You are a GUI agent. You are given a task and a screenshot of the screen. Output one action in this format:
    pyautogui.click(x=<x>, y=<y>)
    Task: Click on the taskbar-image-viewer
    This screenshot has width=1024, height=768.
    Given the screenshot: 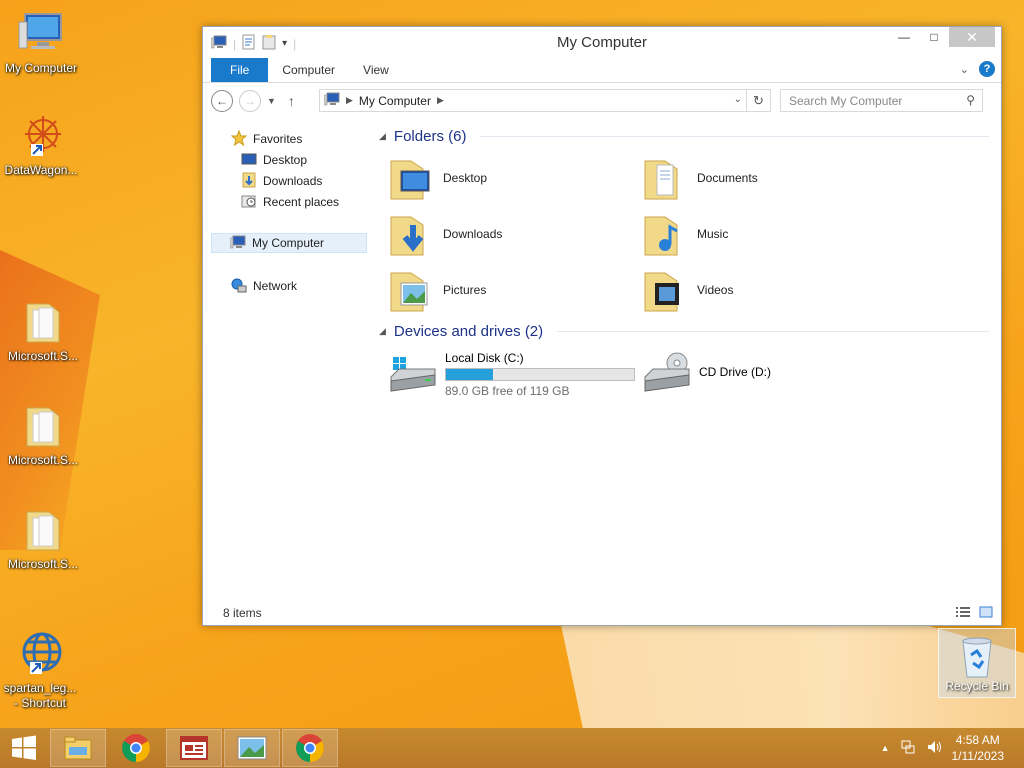 What is the action you would take?
    pyautogui.click(x=252, y=748)
    